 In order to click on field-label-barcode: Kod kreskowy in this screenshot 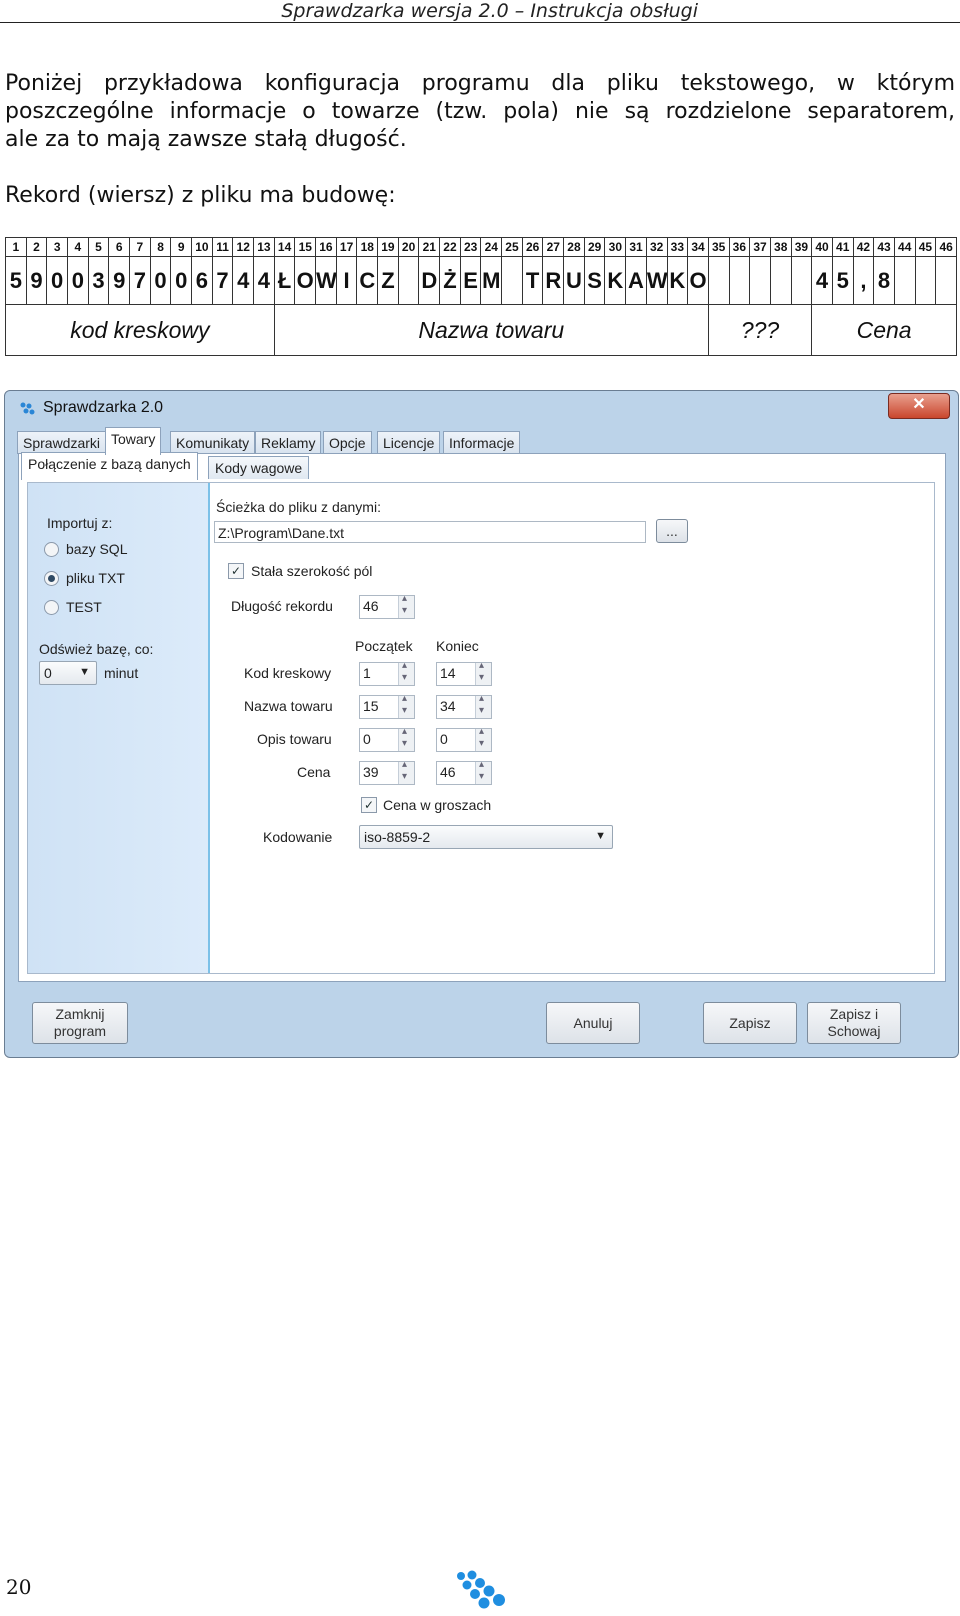, I will do `click(288, 673)`.